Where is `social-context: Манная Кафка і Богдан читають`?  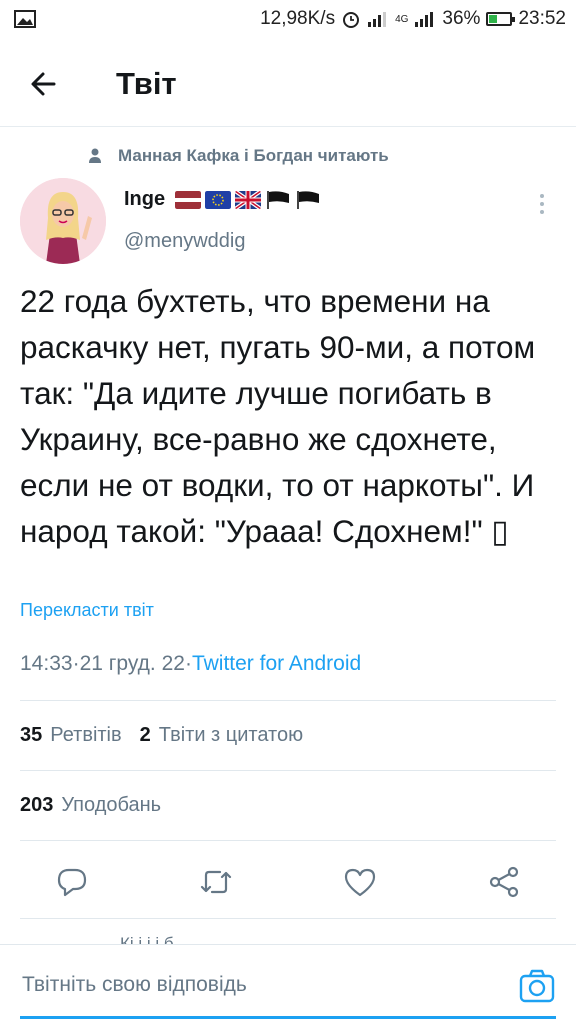 social-context: Манная Кафка і Богдан читають is located at coordinates (238, 156).